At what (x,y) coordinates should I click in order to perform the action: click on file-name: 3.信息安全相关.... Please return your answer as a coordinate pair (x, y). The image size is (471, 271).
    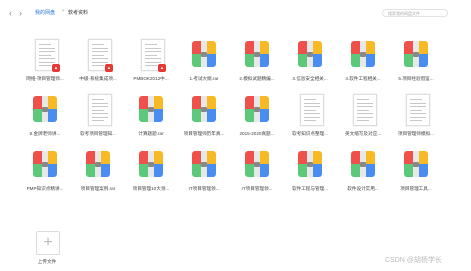
    Looking at the image, I should click on (310, 78).